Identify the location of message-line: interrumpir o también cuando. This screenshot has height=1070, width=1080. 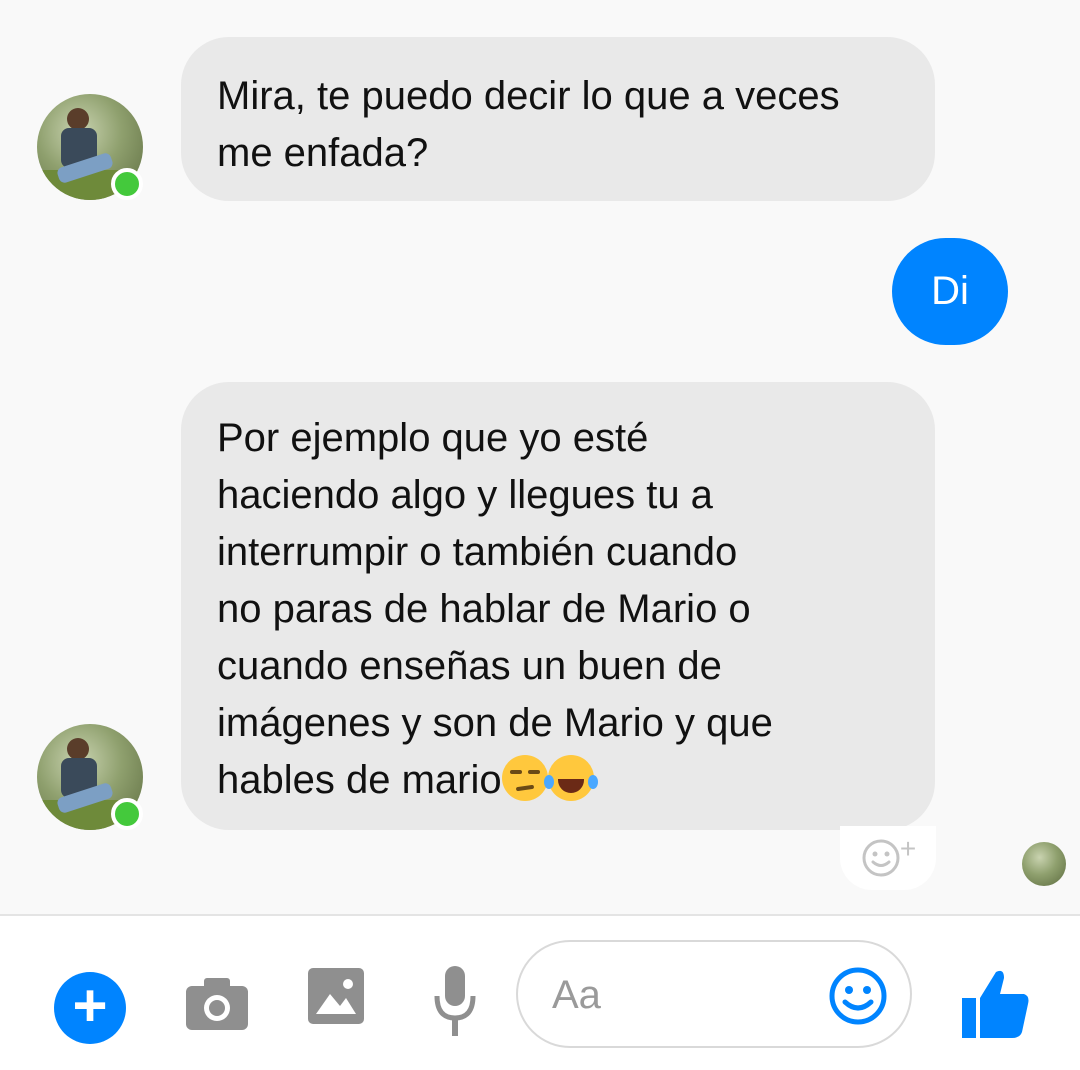
(477, 552).